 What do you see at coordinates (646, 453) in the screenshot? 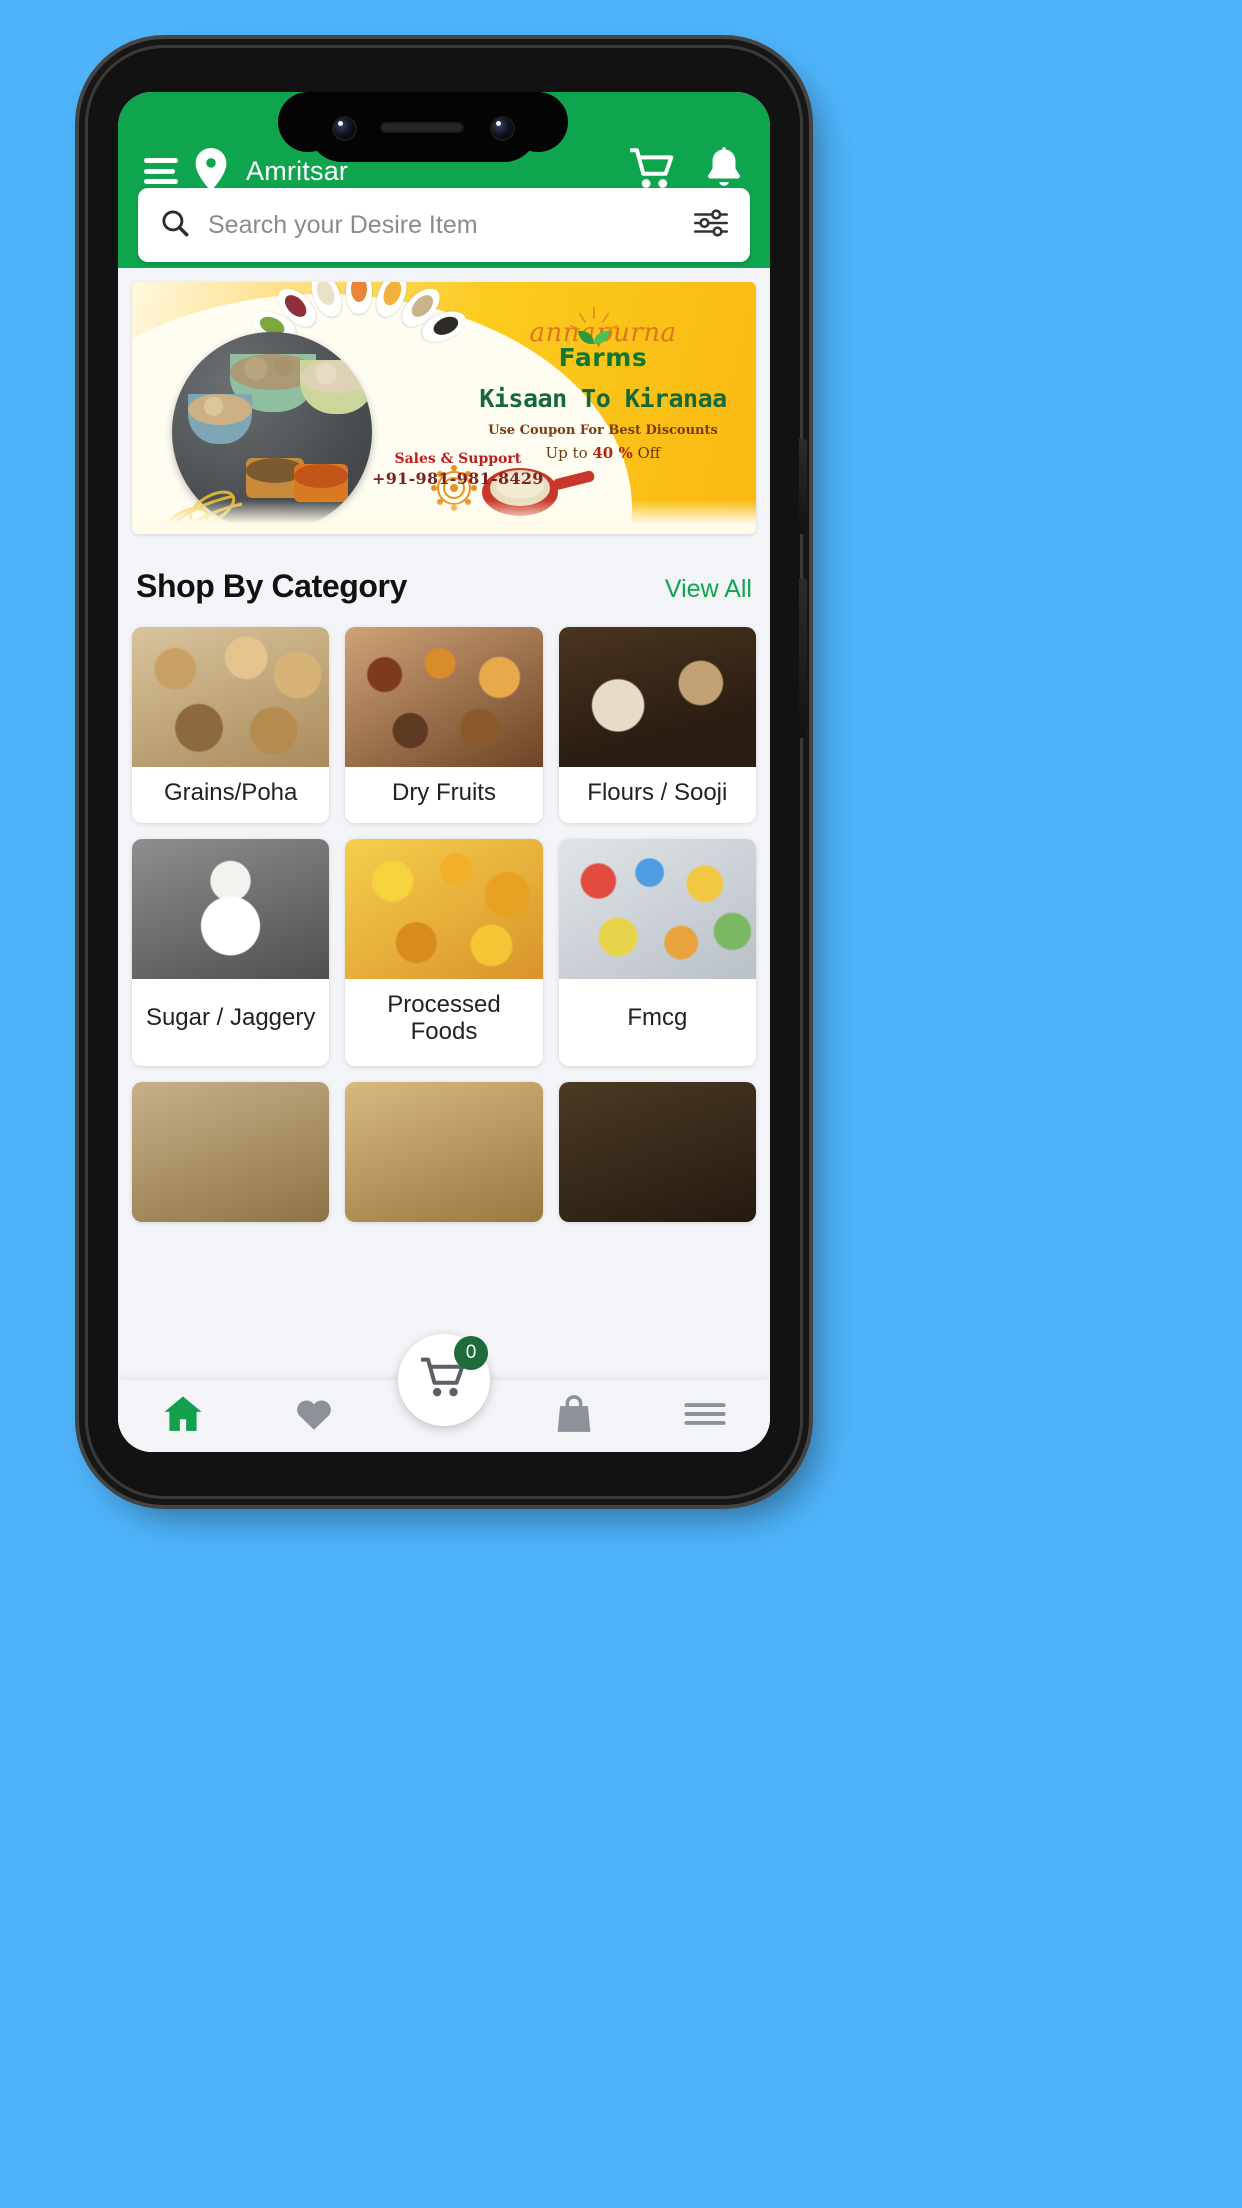
I see `offer-suffix: Off` at bounding box center [646, 453].